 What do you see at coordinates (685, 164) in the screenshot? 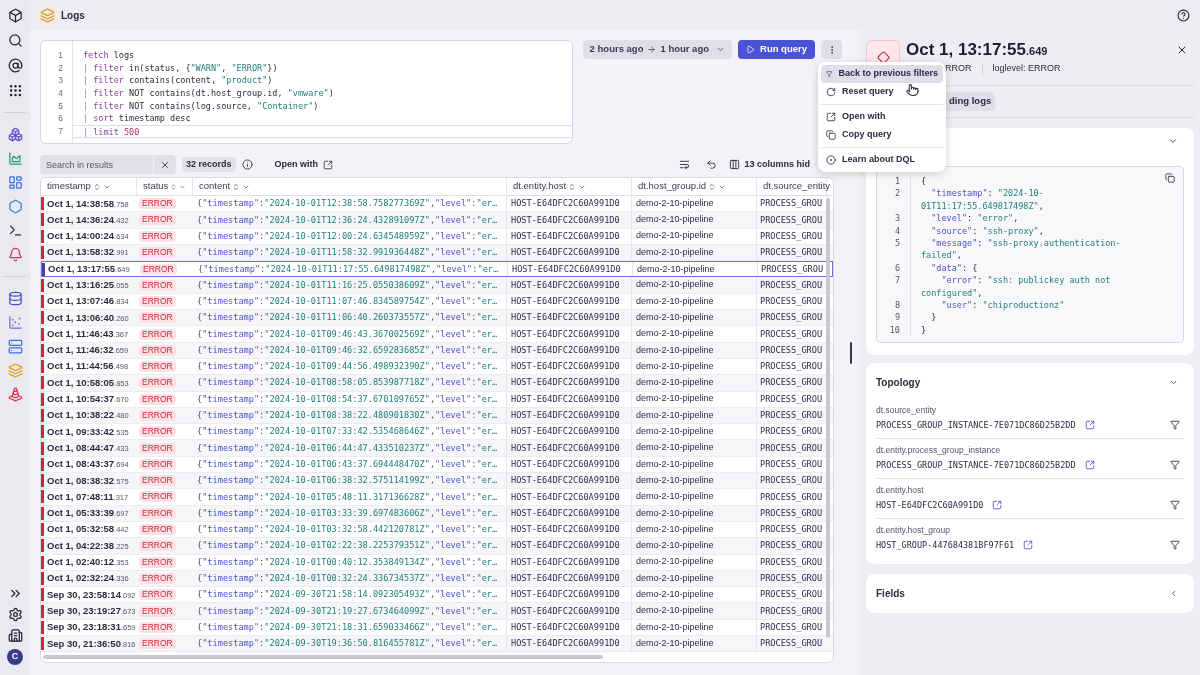
I see `wrap-icon` at bounding box center [685, 164].